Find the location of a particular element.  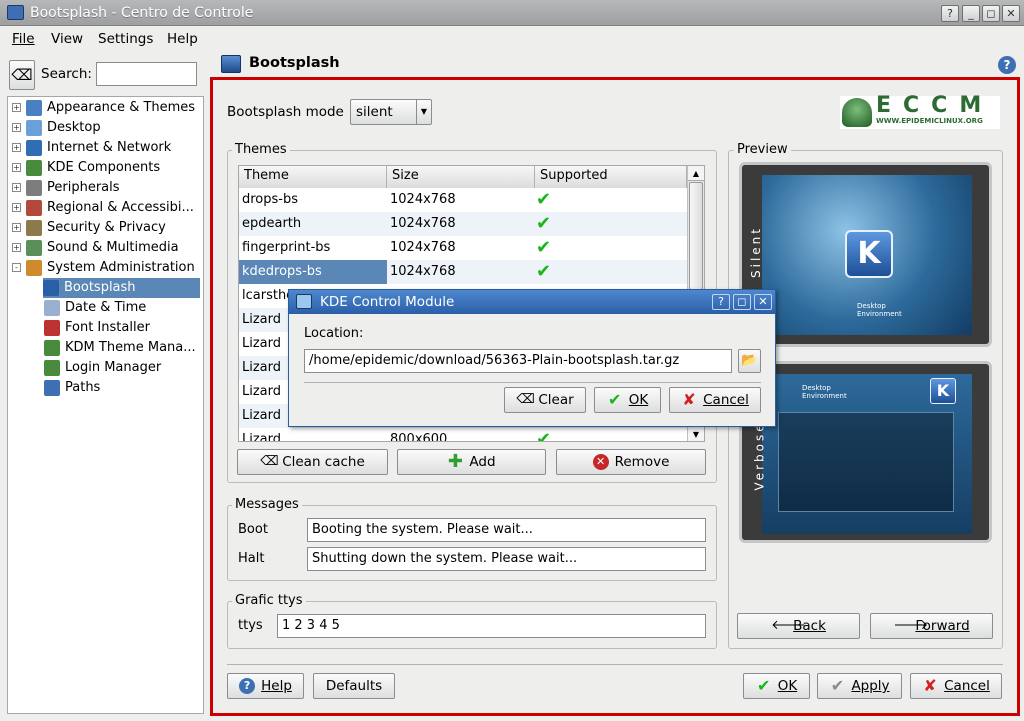

tree-item: + Appearance & Themes is located at coordinates (103, 108).